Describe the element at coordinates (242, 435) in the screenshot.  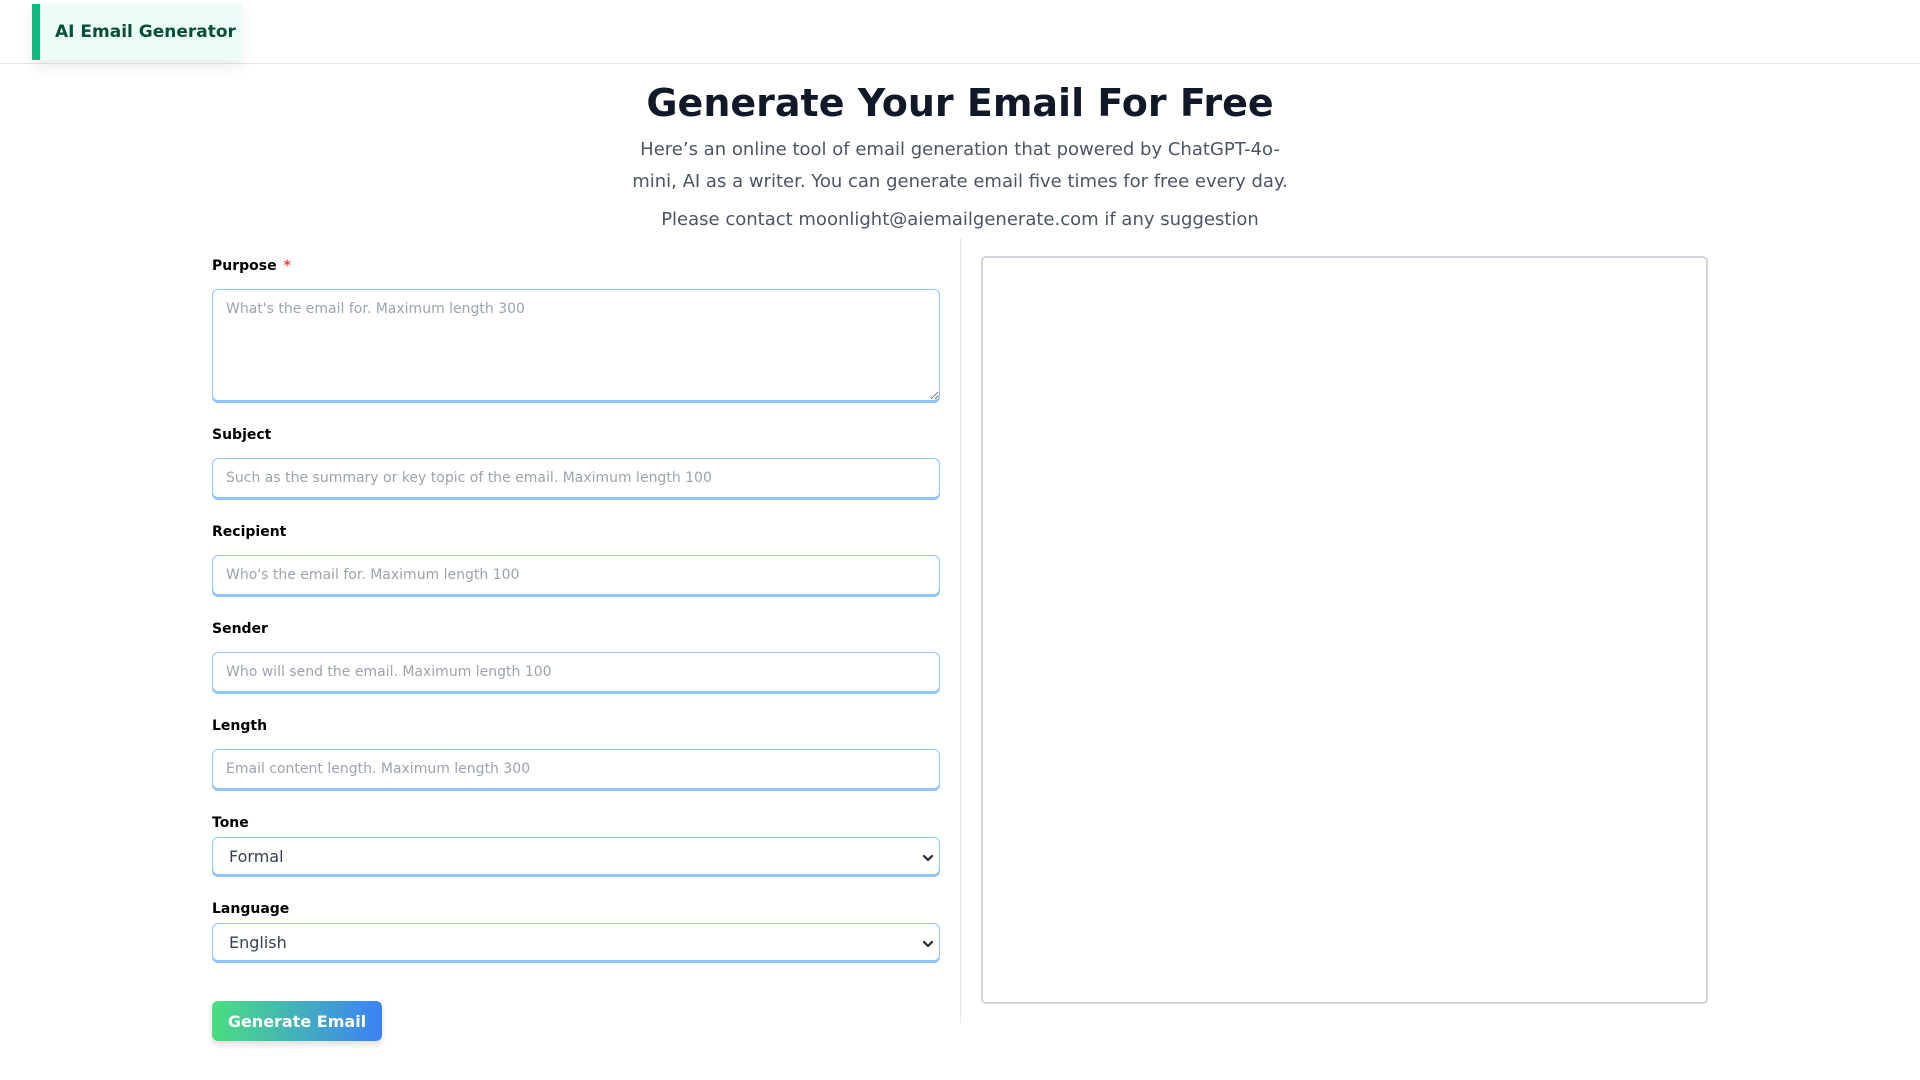
I see `subject-label: Subject` at that location.